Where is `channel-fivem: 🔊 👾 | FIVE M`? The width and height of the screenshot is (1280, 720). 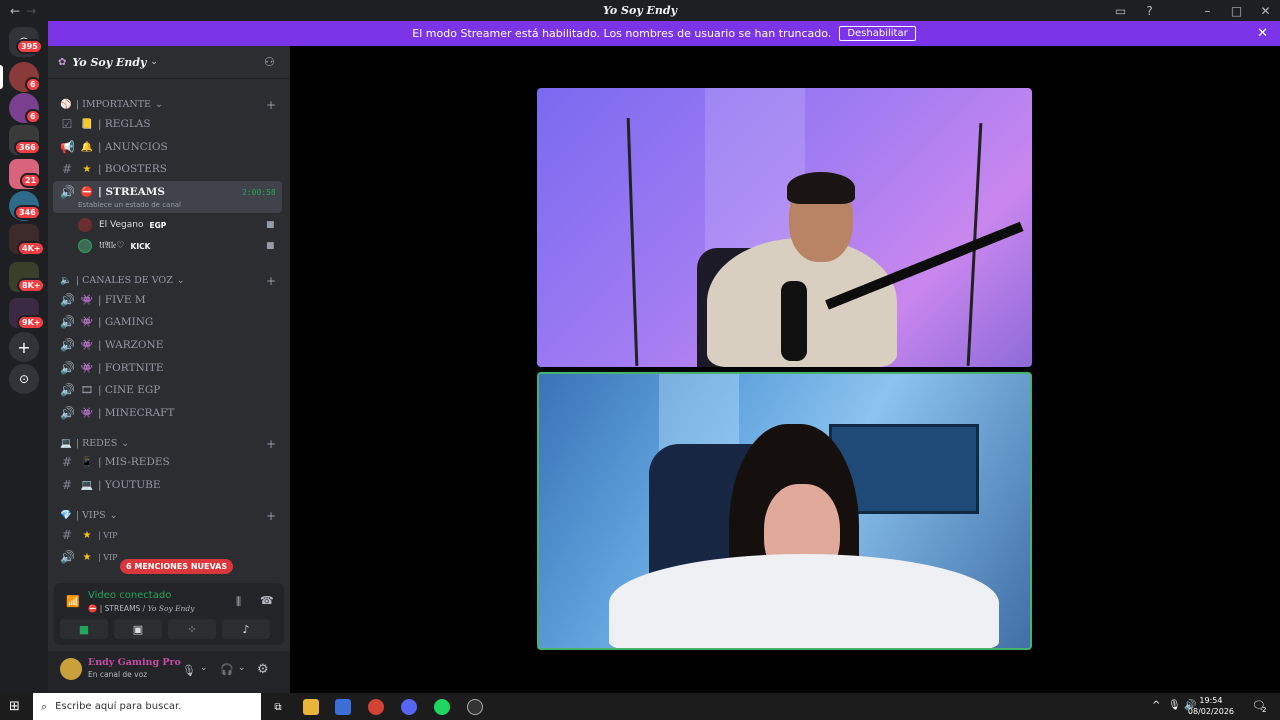 channel-fivem: 🔊 👾 | FIVE M is located at coordinates (103, 300).